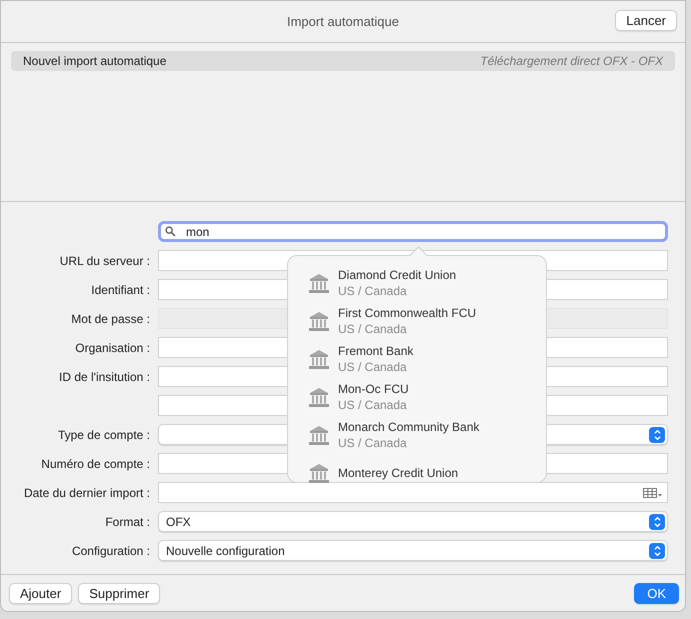  I want to click on field-label: Identifiant :, so click(120, 289).